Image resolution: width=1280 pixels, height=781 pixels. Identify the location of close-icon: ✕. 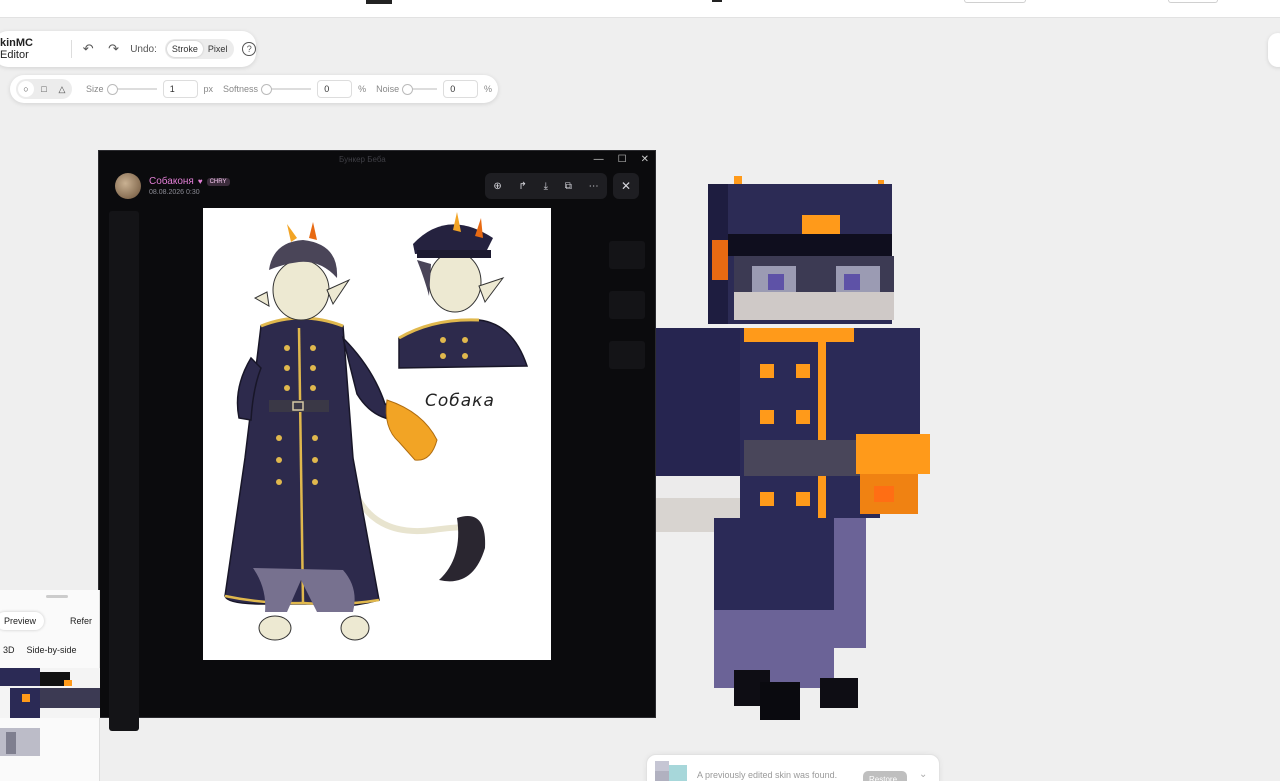
(626, 186).